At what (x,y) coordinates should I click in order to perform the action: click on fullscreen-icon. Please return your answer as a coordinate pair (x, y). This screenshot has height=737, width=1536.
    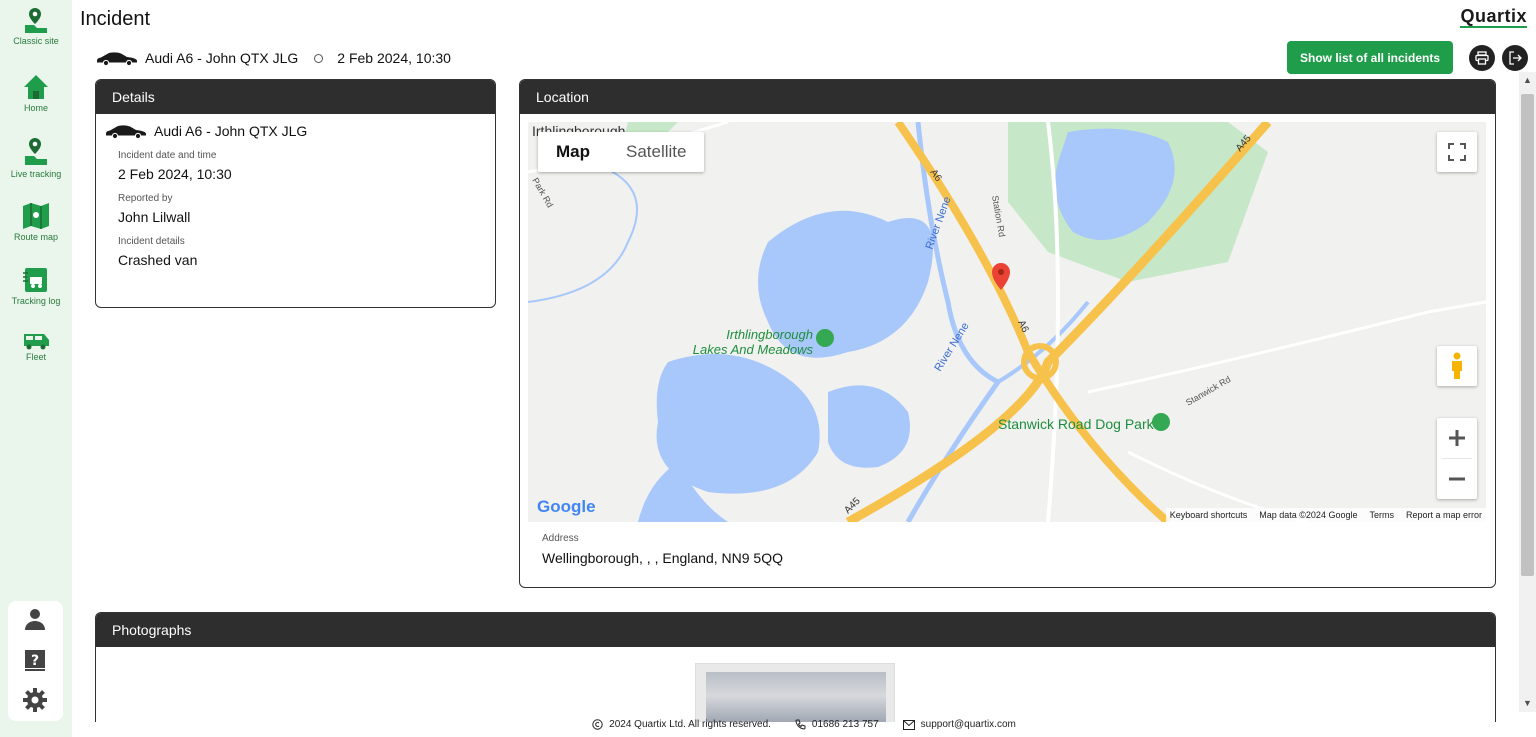
    Looking at the image, I should click on (1457, 152).